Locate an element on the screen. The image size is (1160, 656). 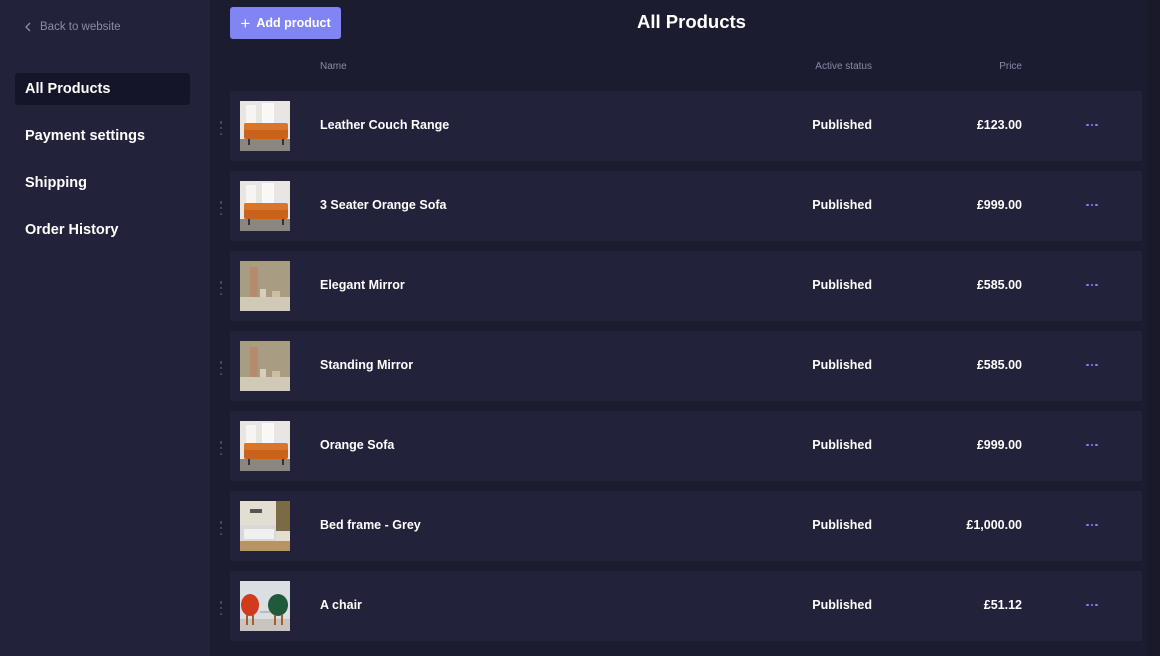
product-name: A chair is located at coordinates (341, 605).